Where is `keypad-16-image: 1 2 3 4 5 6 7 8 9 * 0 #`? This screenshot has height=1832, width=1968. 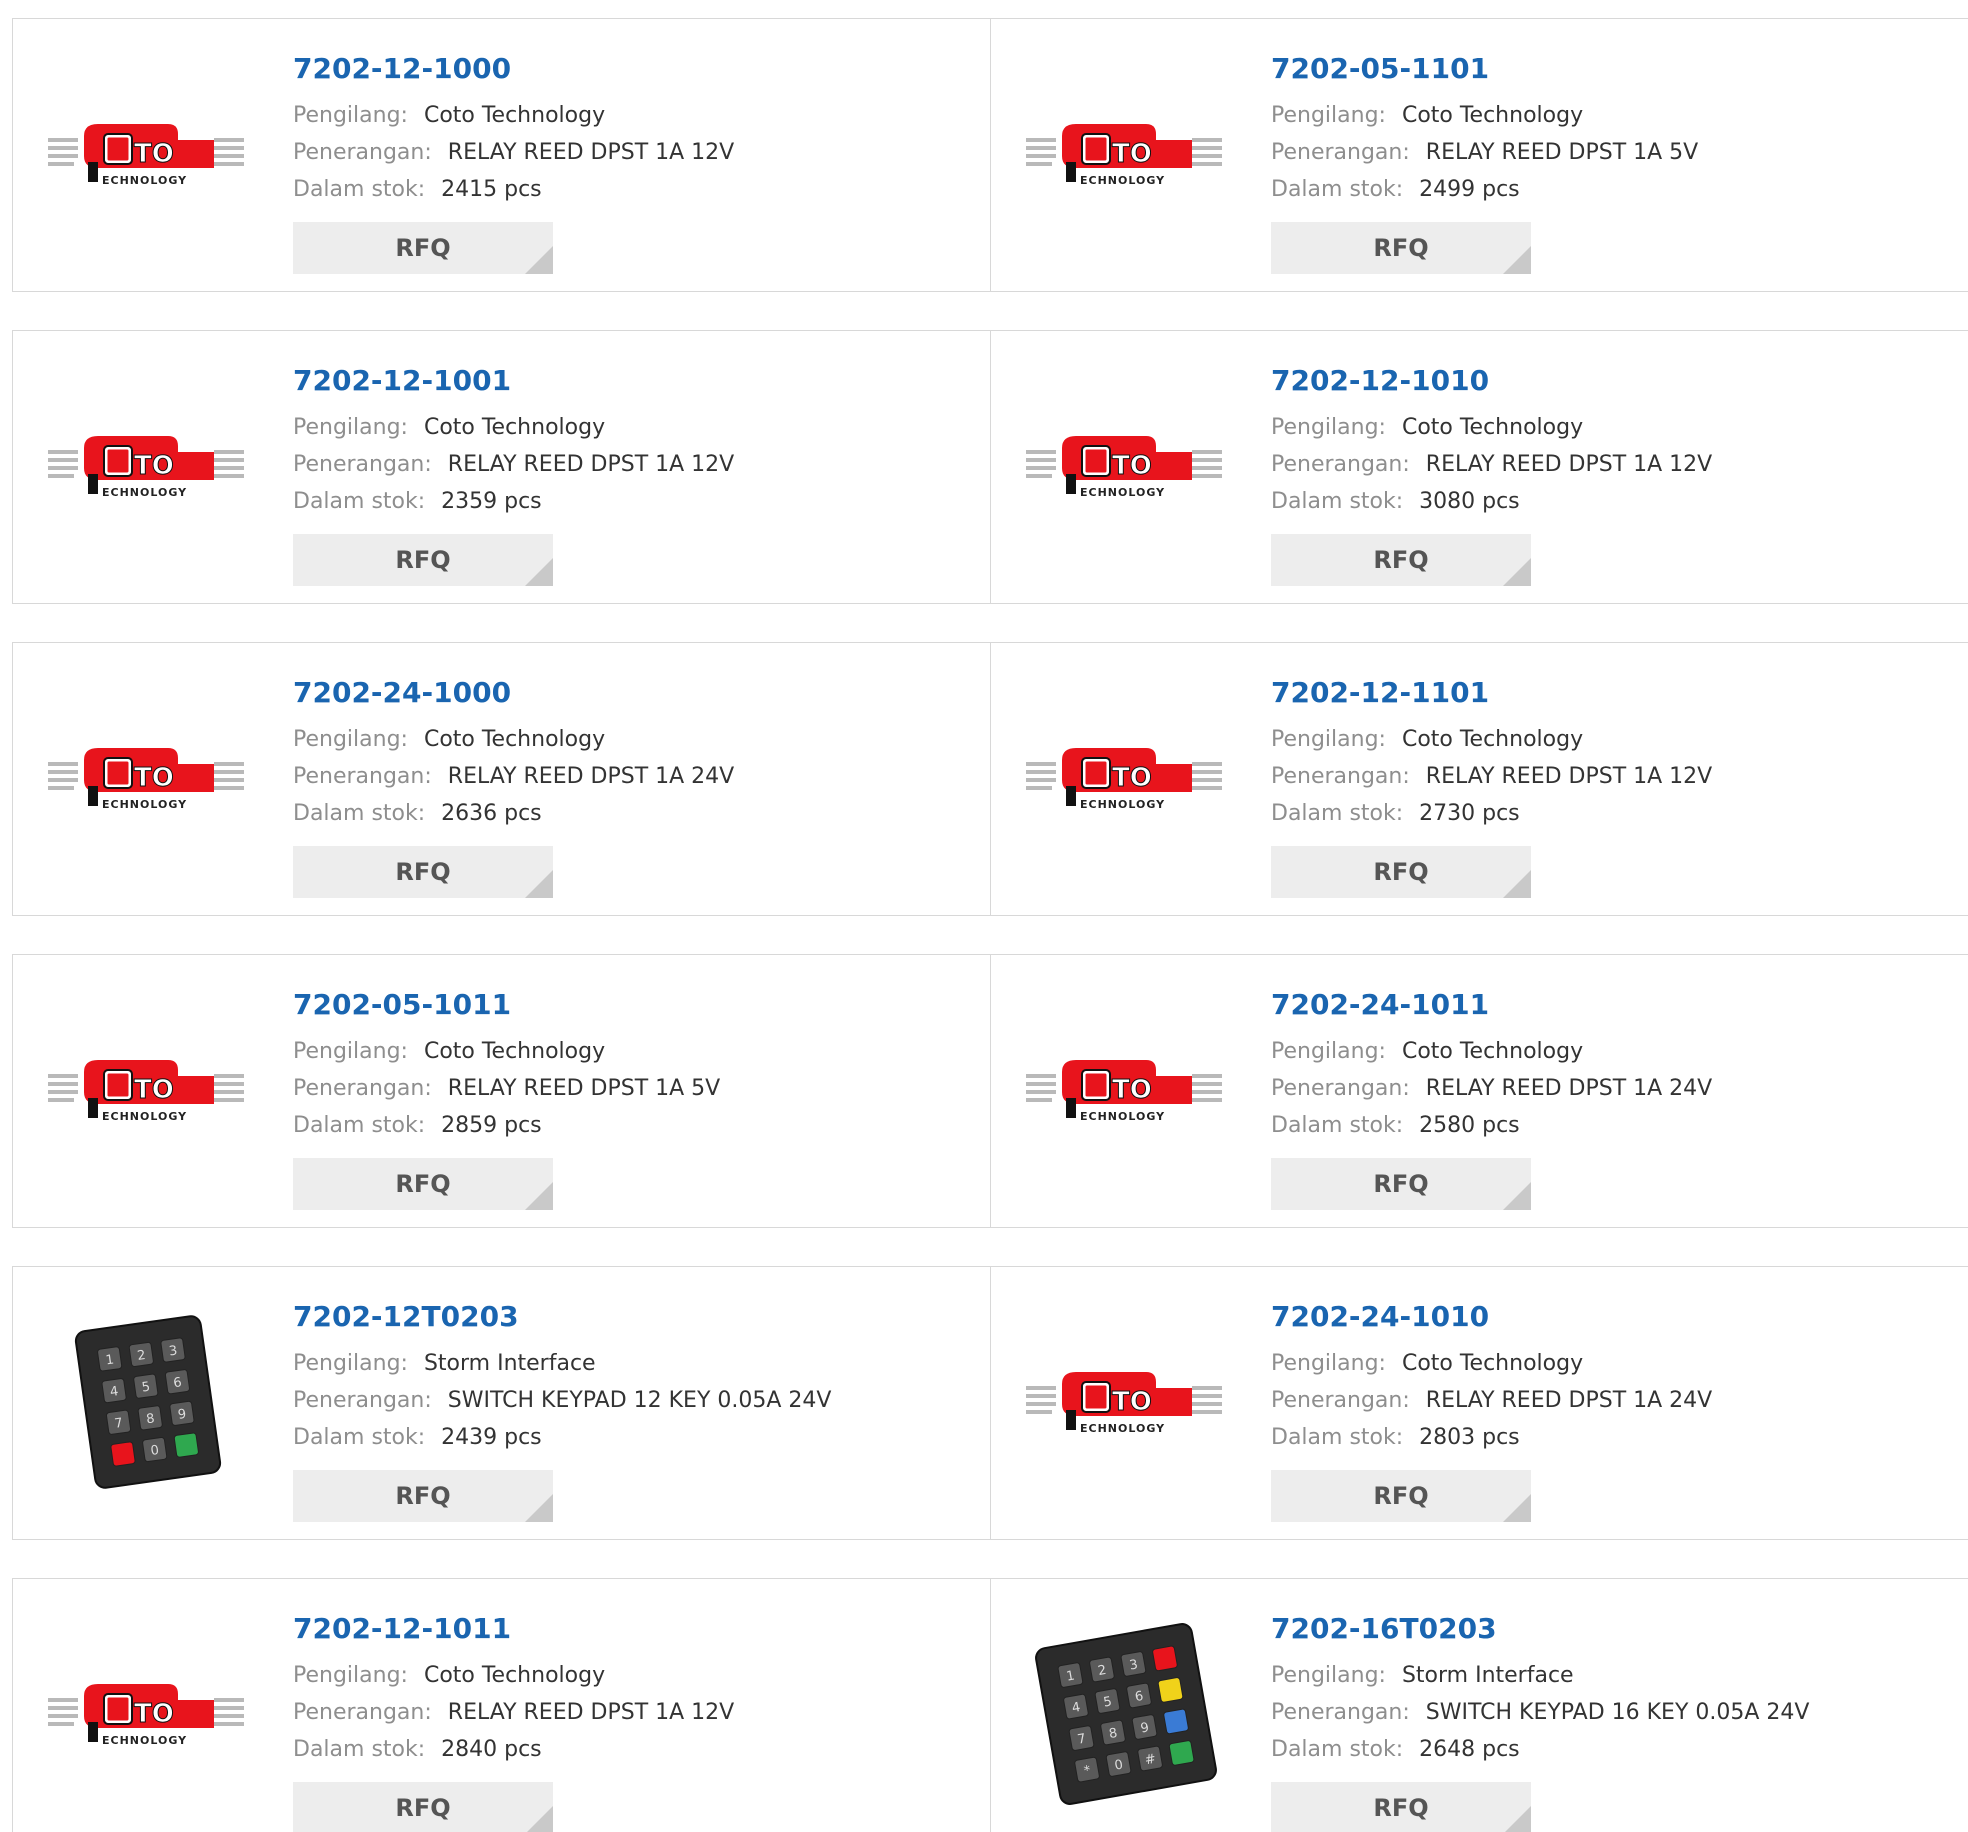 keypad-16-image: 1 2 3 4 5 6 7 8 9 * 0 # is located at coordinates (1126, 1714).